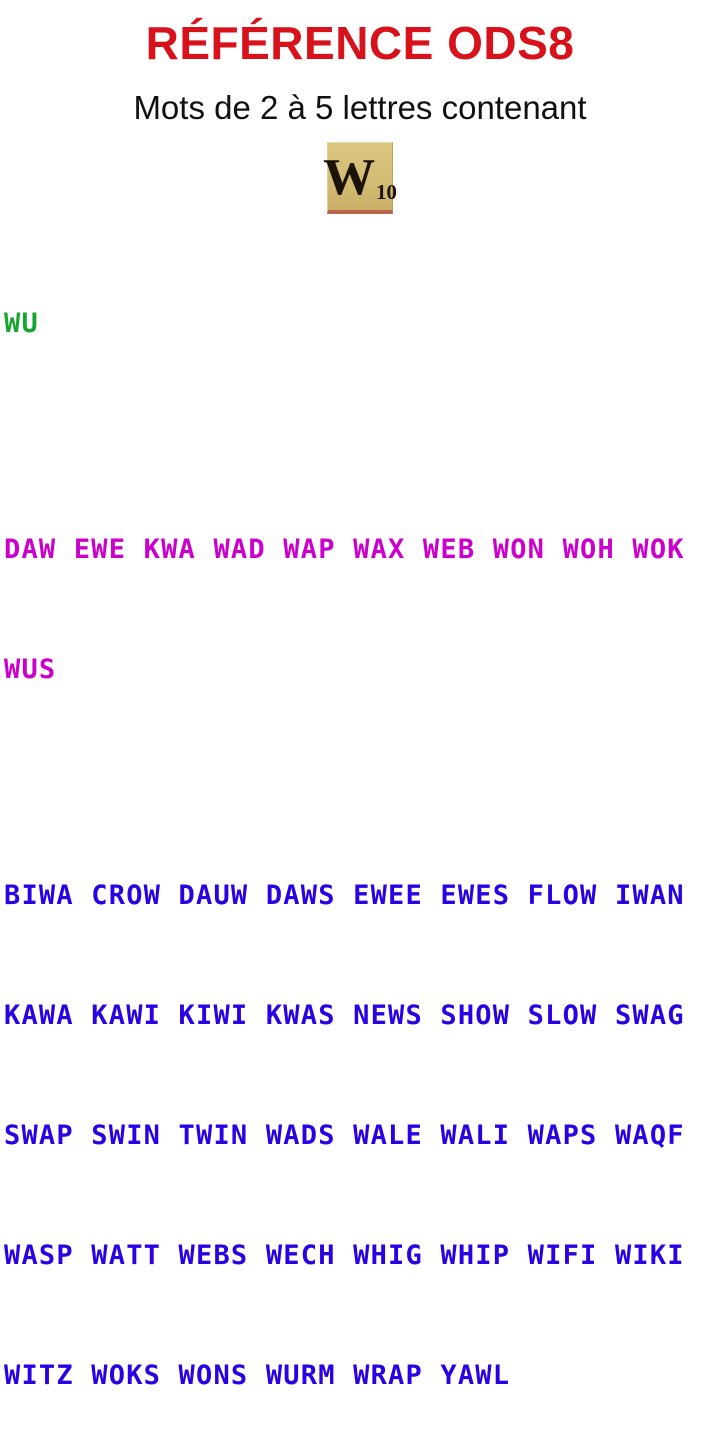  Describe the element at coordinates (349, 178) in the screenshot. I see `scrabble-tile-letter: W` at that location.